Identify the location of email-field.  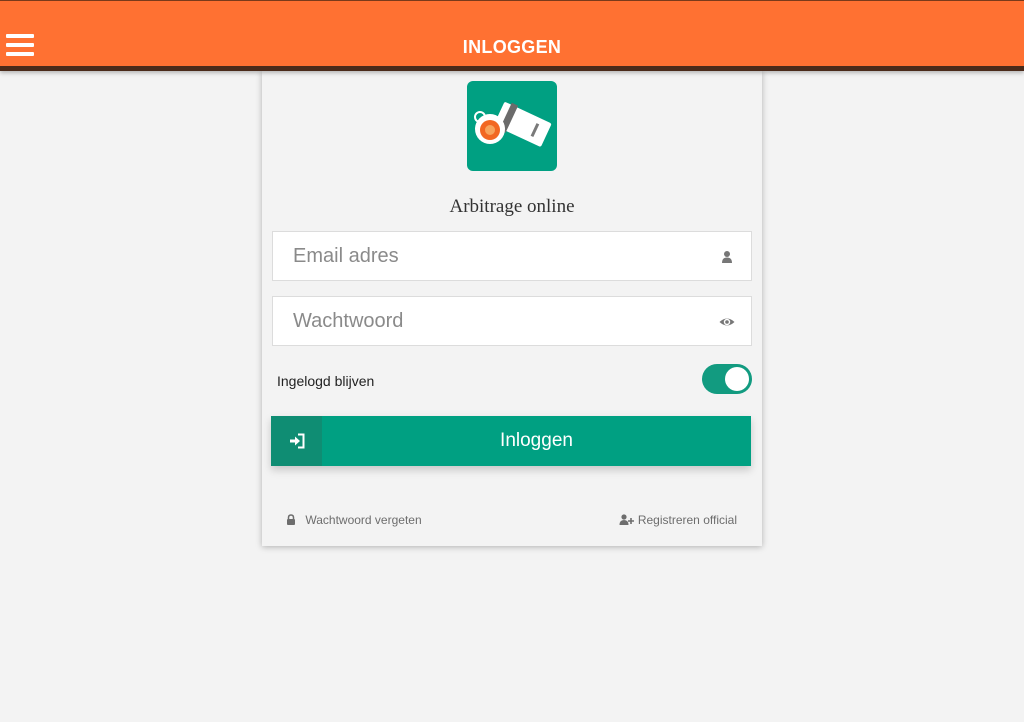
(512, 256).